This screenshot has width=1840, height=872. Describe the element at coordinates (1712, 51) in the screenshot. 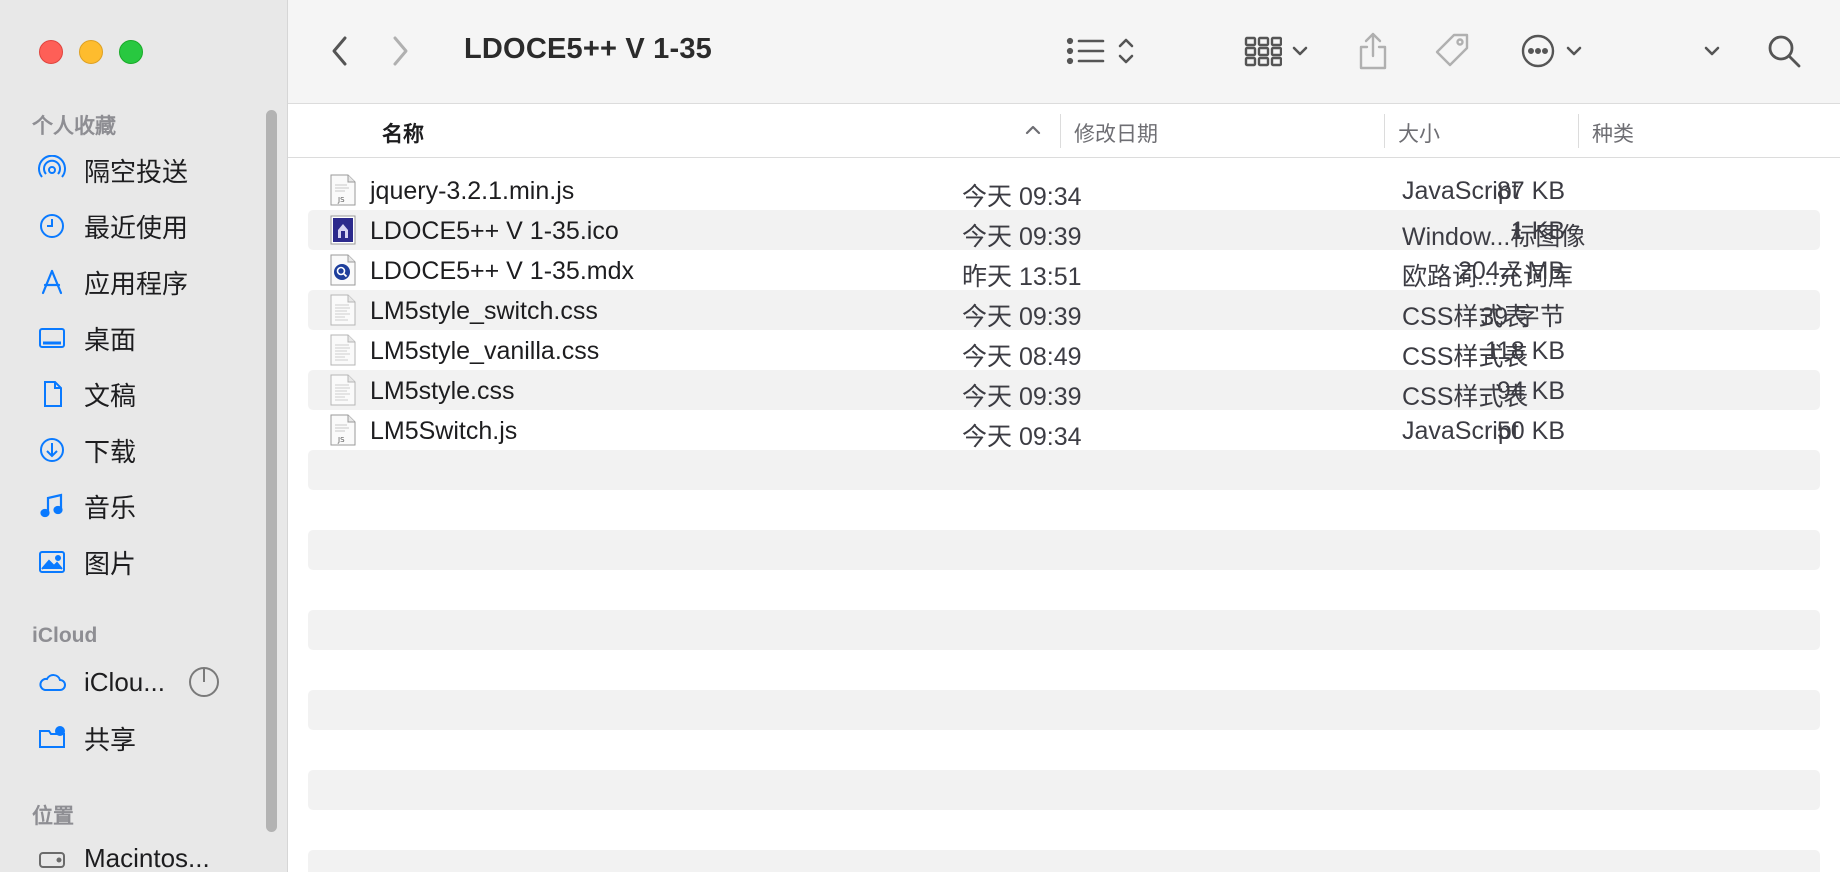

I see `more-toolbar-button` at that location.